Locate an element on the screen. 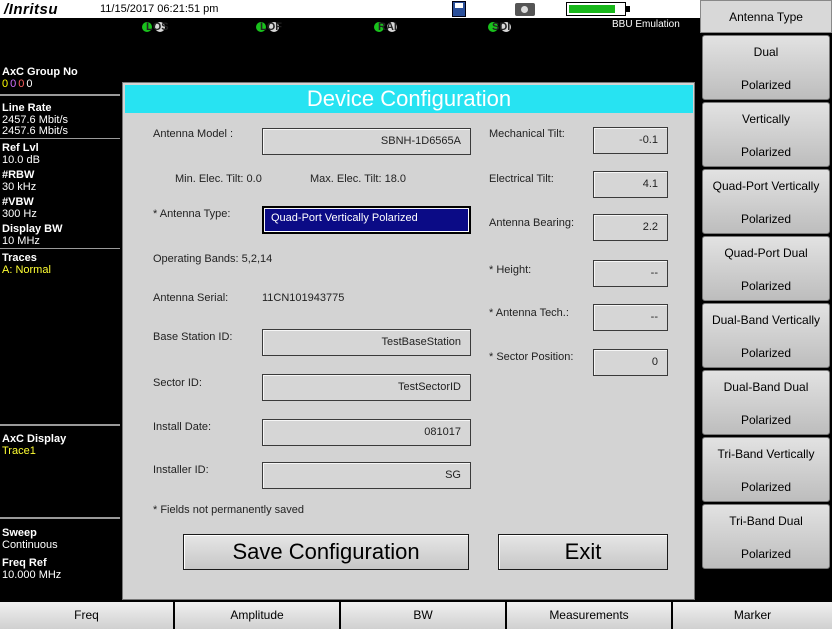  traces-value: A: Normal is located at coordinates (26, 270).